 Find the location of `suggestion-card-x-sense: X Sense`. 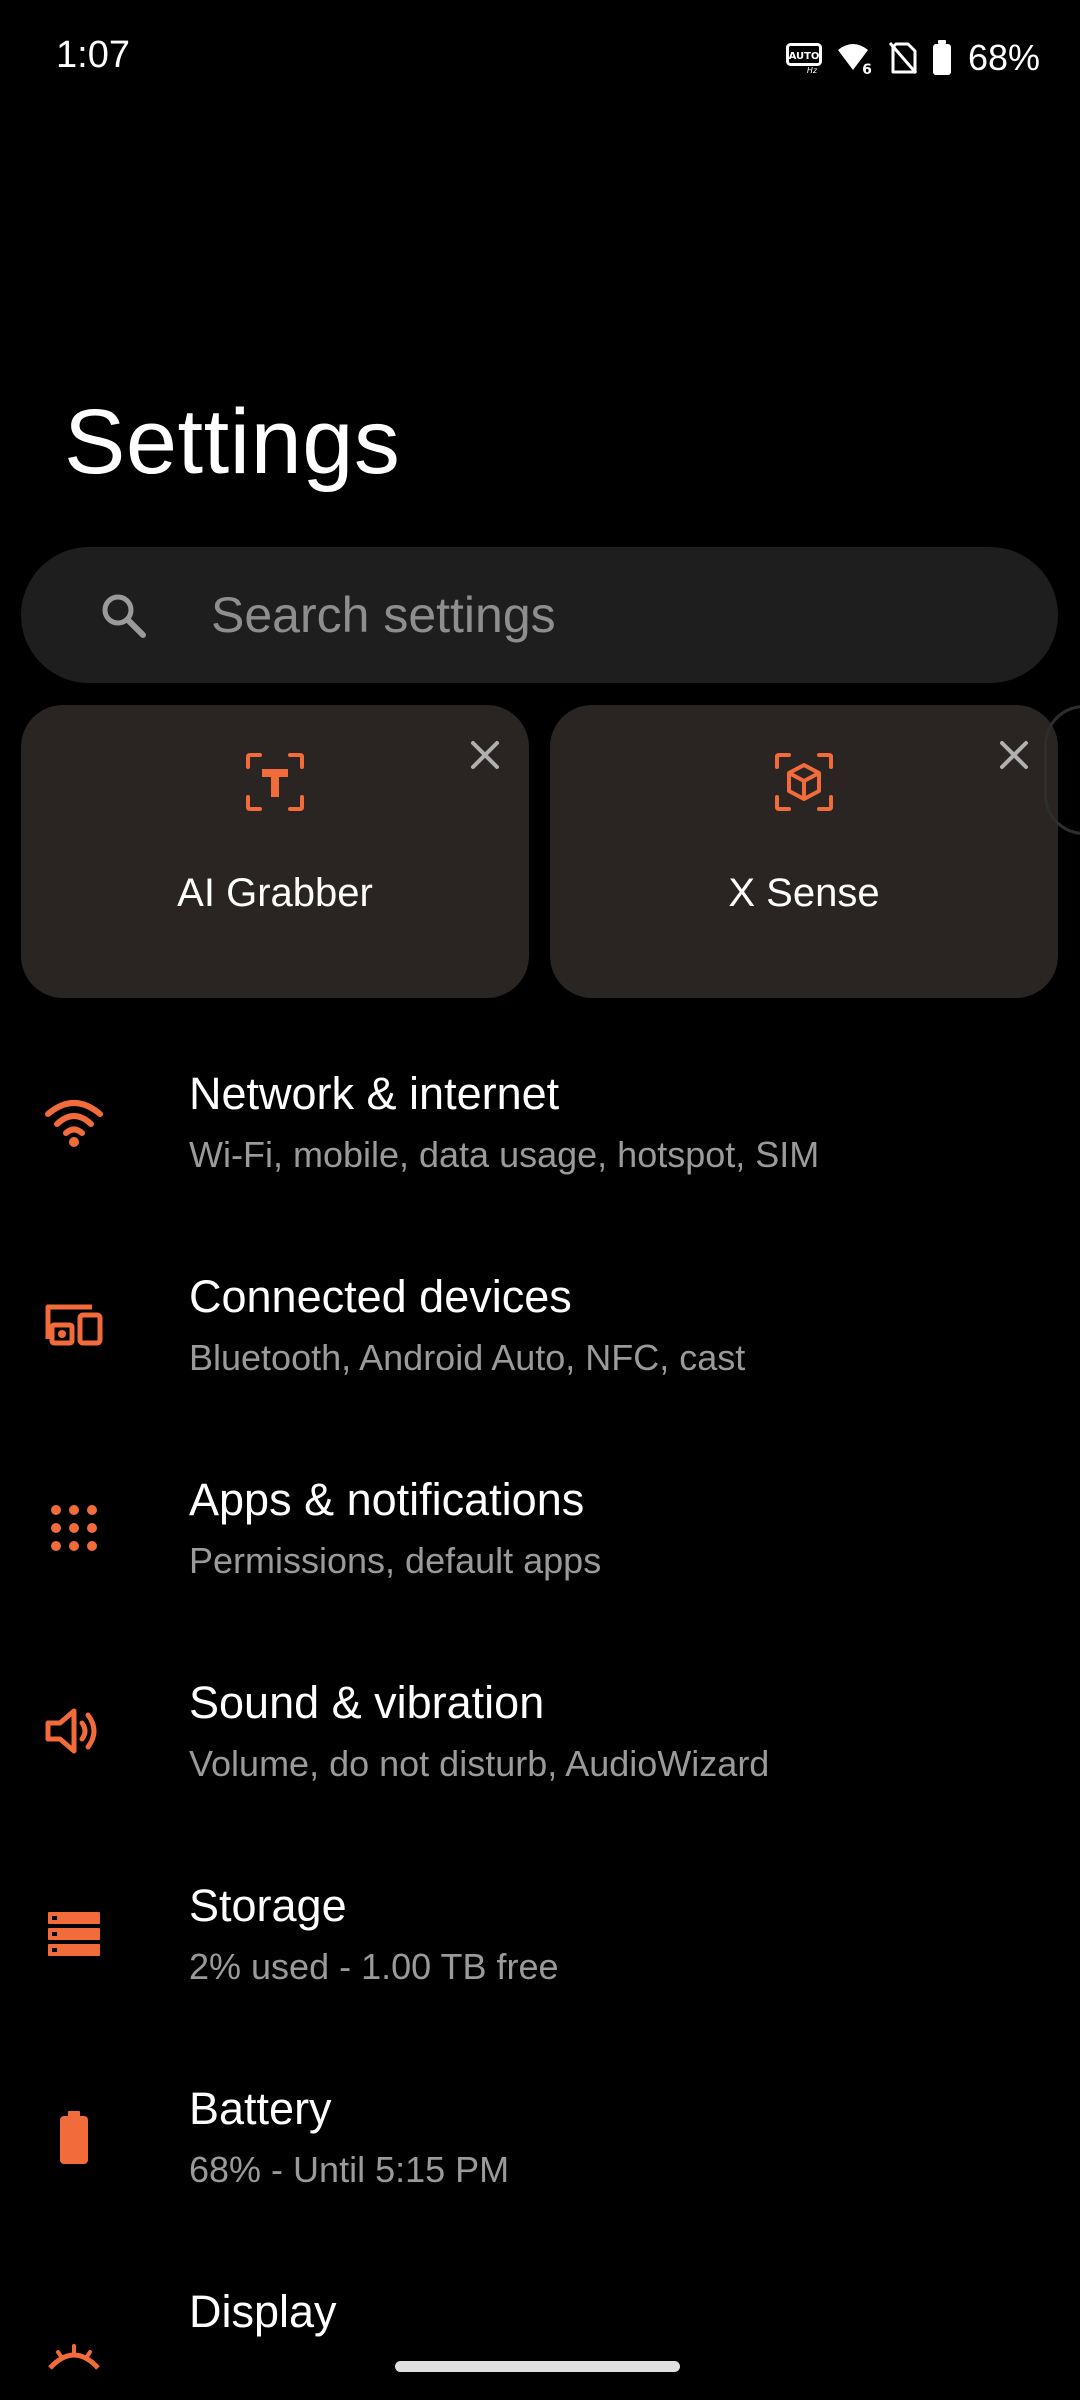

suggestion-card-x-sense: X Sense is located at coordinates (804, 851).